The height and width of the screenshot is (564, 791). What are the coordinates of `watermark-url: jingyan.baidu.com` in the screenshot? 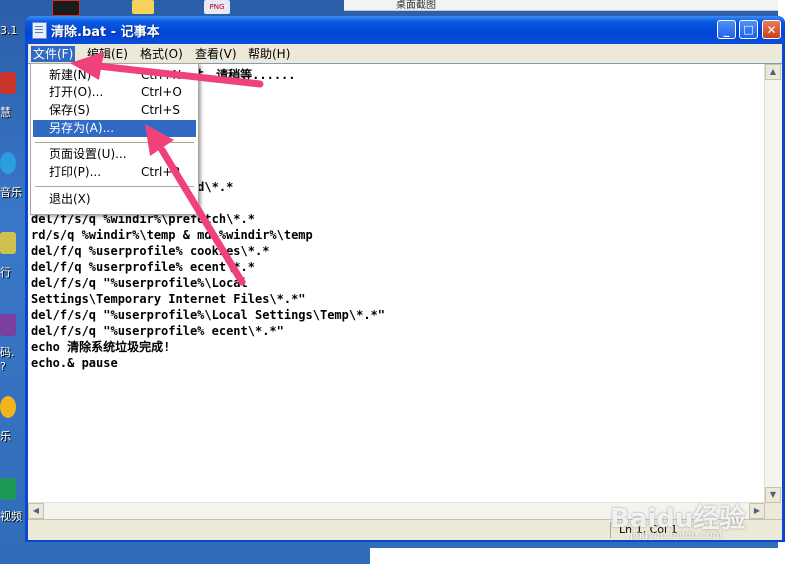 It's located at (676, 535).